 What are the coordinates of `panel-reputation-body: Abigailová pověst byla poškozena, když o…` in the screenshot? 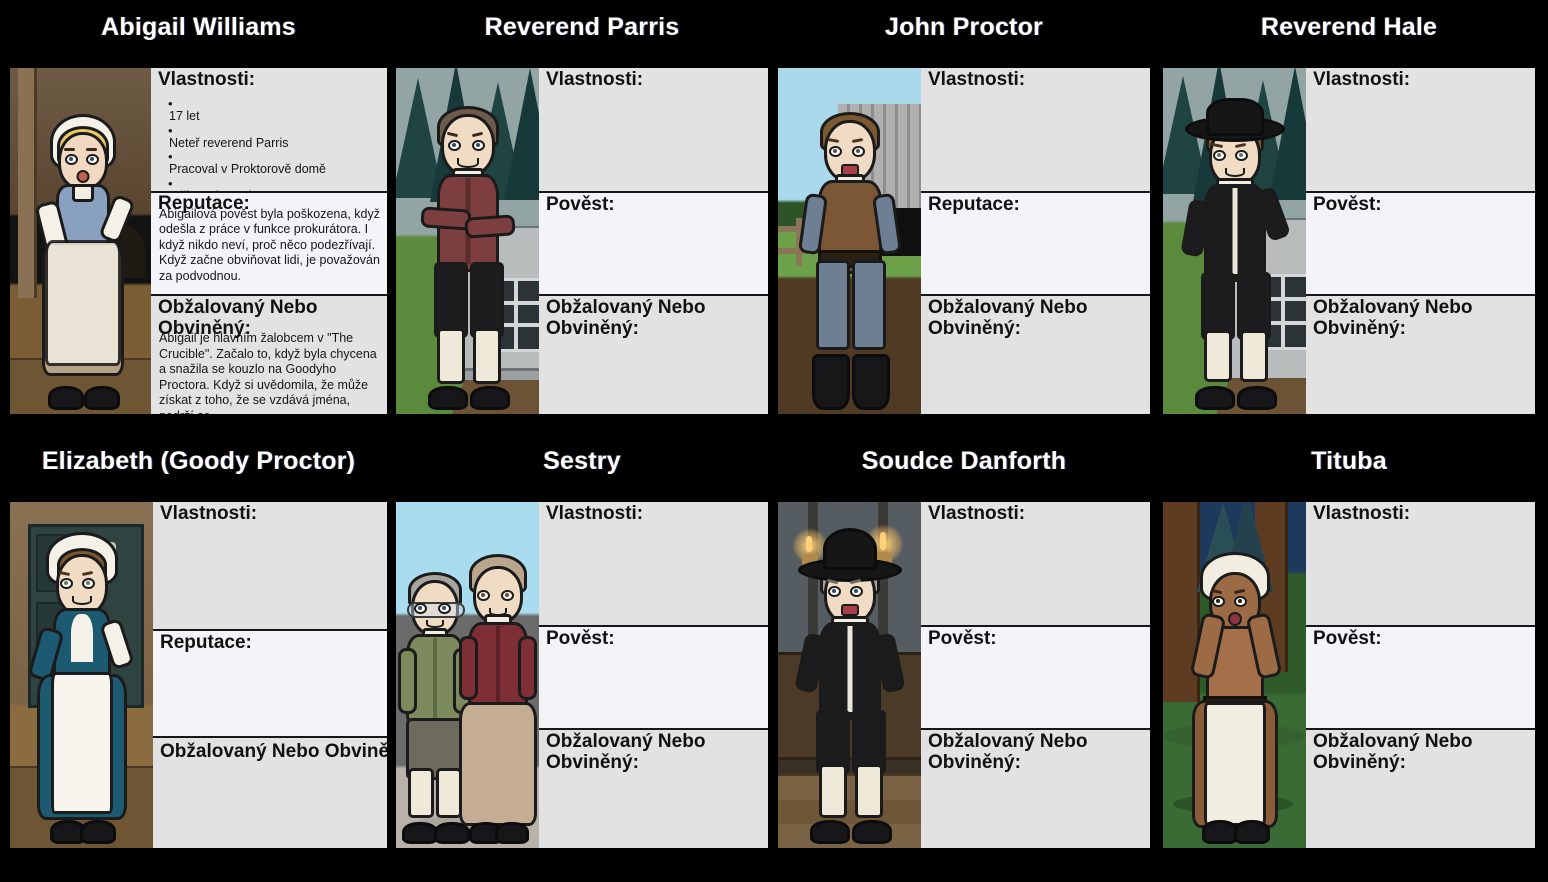 It's located at (269, 244).